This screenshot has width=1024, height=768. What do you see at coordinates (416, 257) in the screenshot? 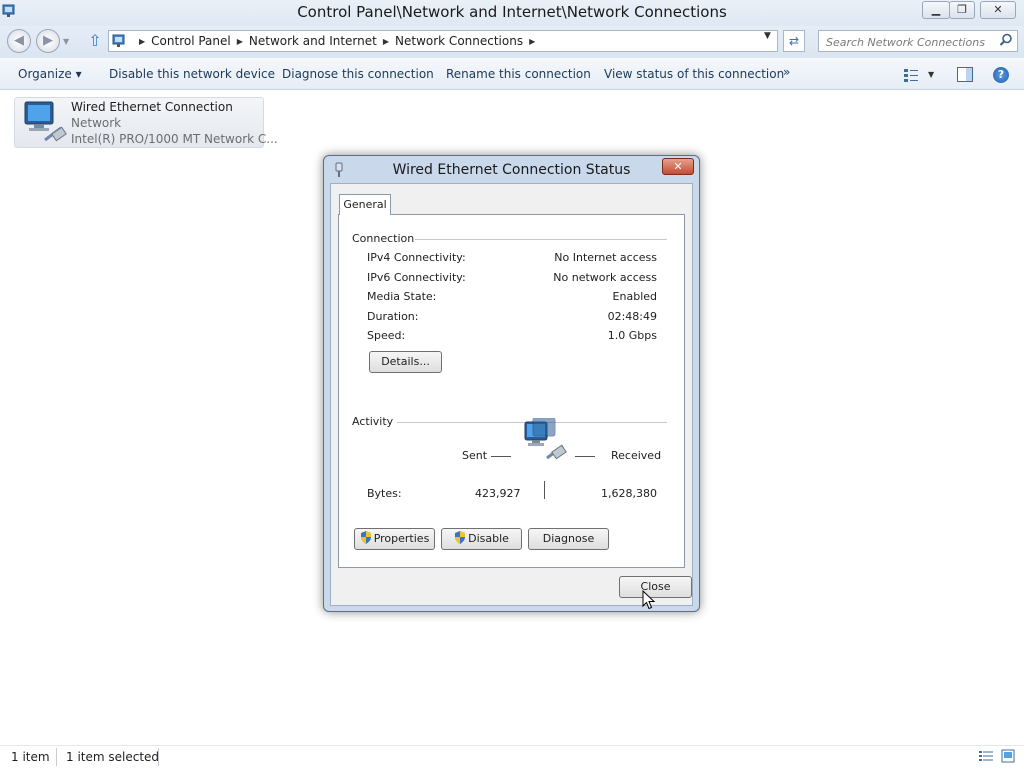
I see `ipv4-label: IPv4 Connectivity:` at bounding box center [416, 257].